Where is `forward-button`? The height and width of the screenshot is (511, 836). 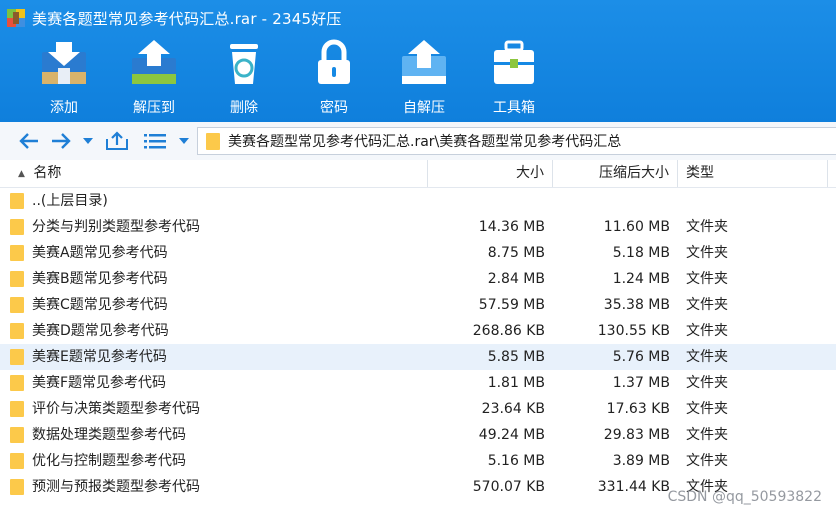
forward-button is located at coordinates (61, 141).